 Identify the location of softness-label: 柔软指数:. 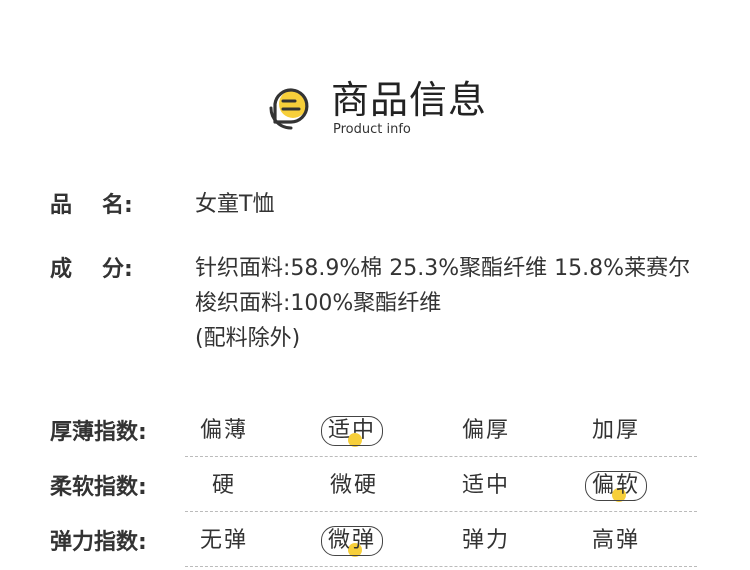
(98, 487).